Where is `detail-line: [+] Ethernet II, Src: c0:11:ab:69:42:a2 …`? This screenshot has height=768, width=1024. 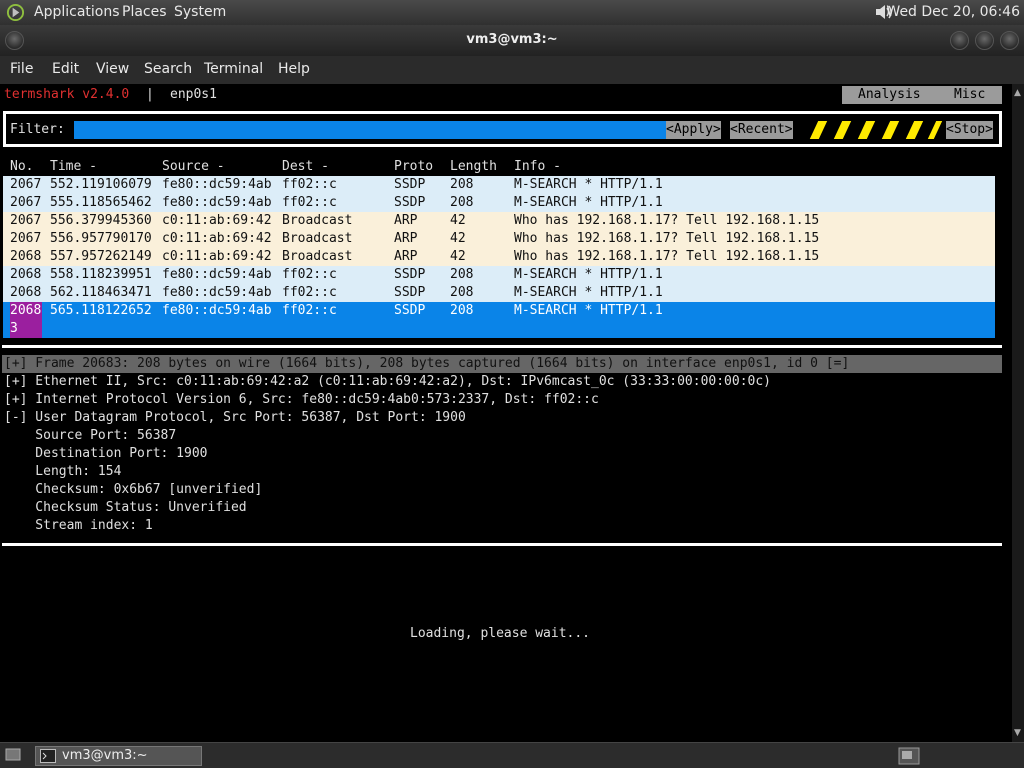
detail-line: [+] Ethernet II, Src: c0:11:ab:69:42:a2 … is located at coordinates (387, 382).